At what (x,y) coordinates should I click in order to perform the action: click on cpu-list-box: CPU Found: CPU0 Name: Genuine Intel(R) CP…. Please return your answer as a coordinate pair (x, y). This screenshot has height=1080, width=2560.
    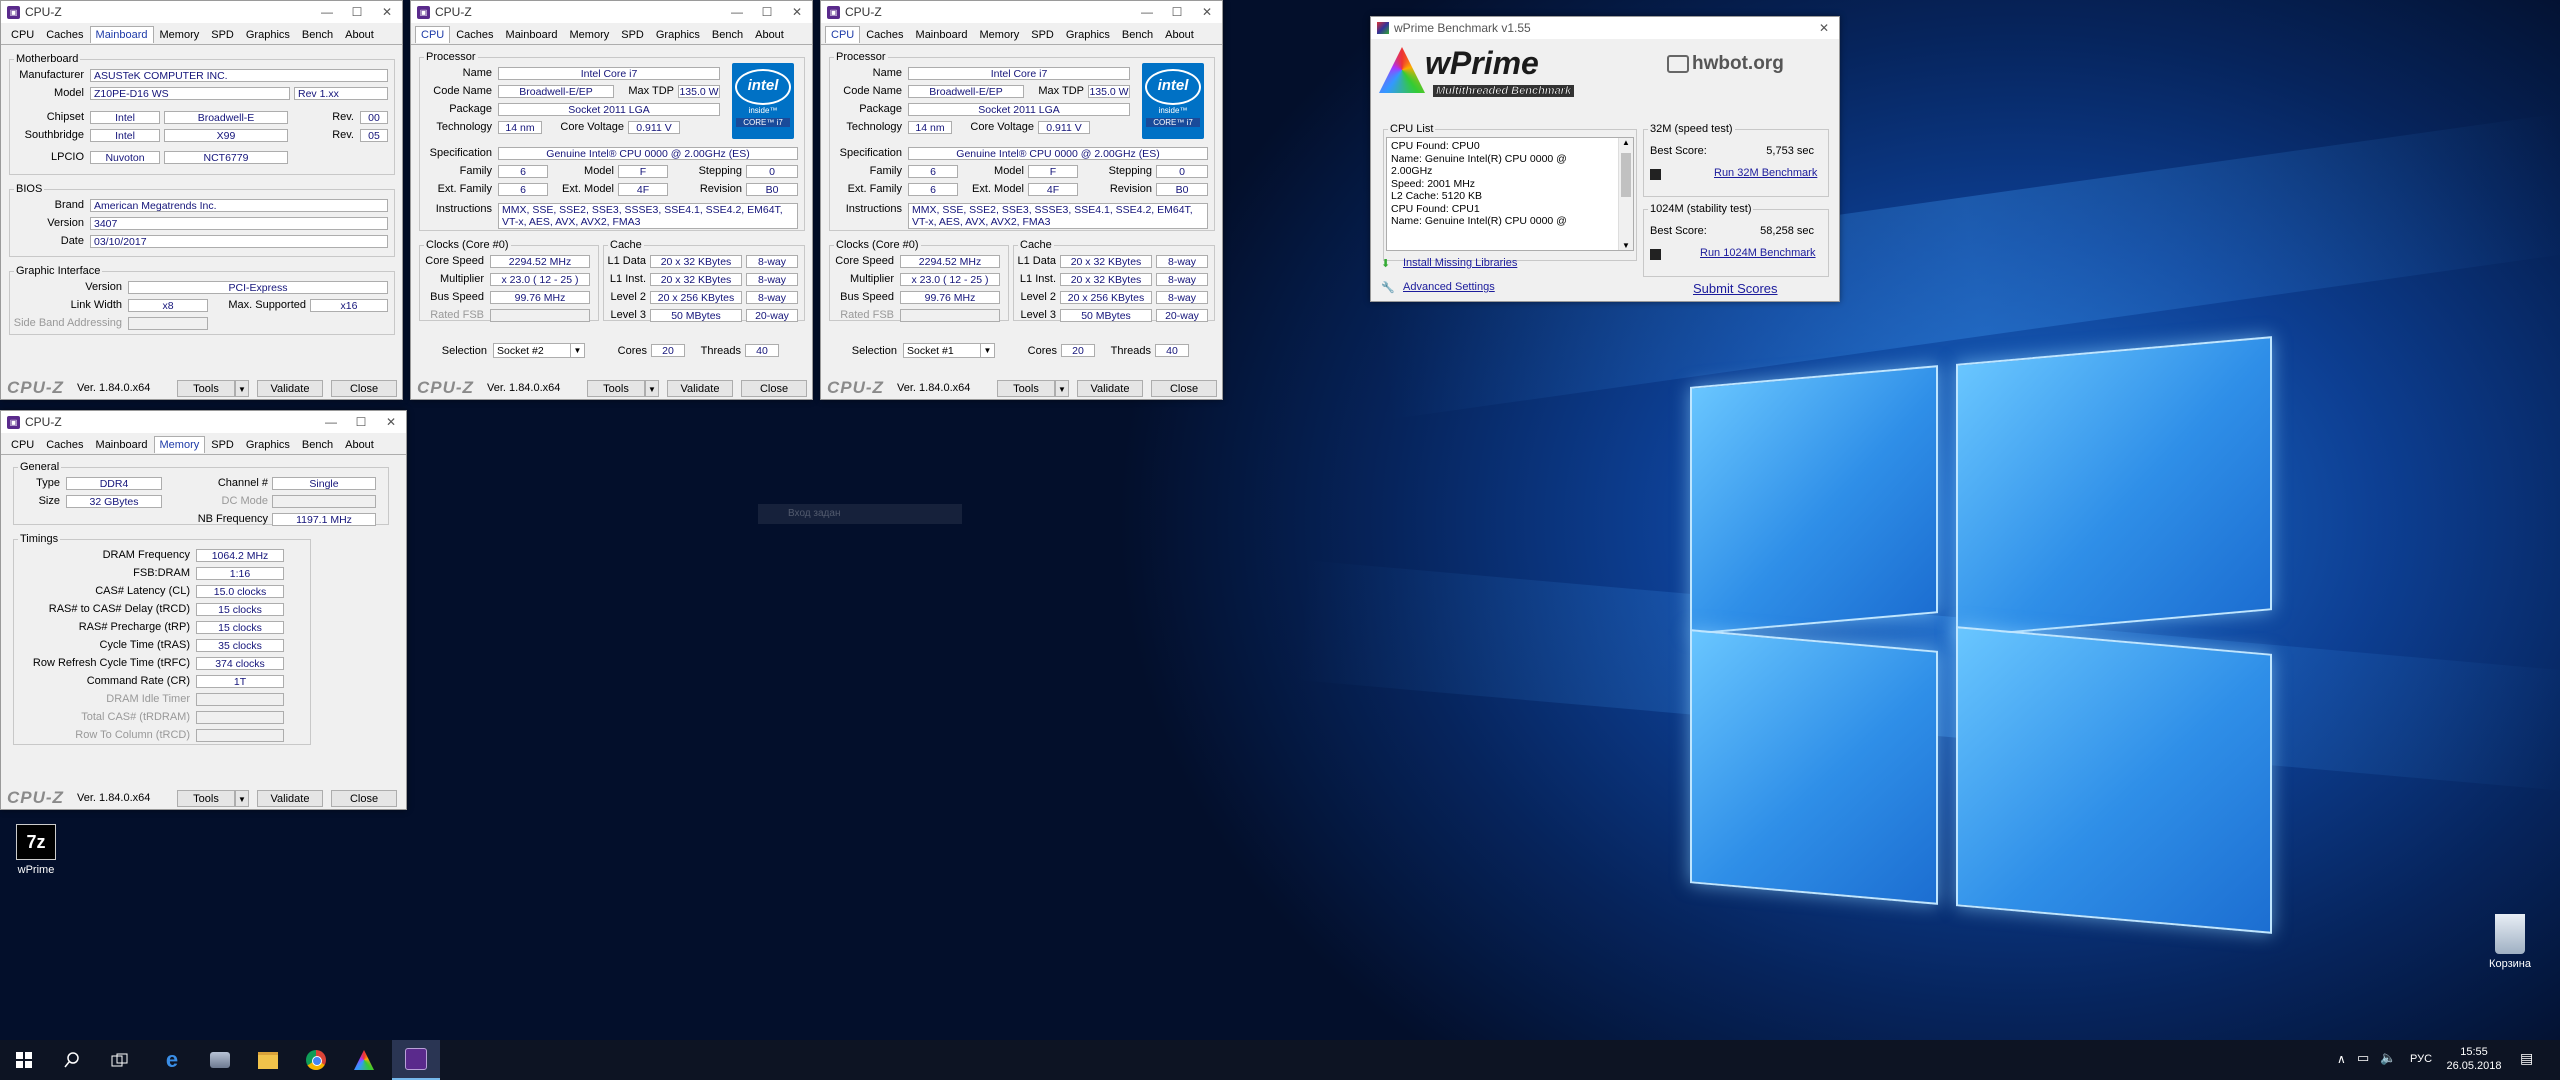
    Looking at the image, I should click on (1510, 194).